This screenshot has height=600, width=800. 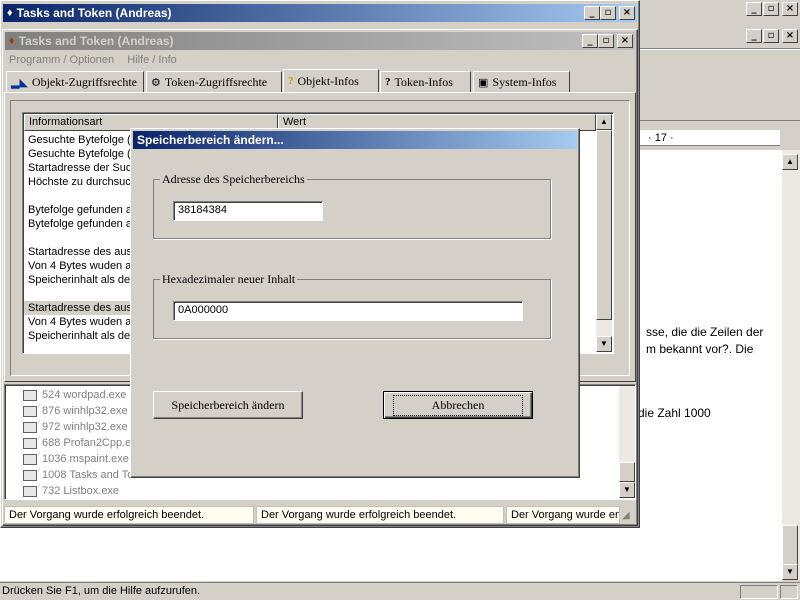 I want to click on tab-label: Token-Zugriffsrechte, so click(x=216, y=81).